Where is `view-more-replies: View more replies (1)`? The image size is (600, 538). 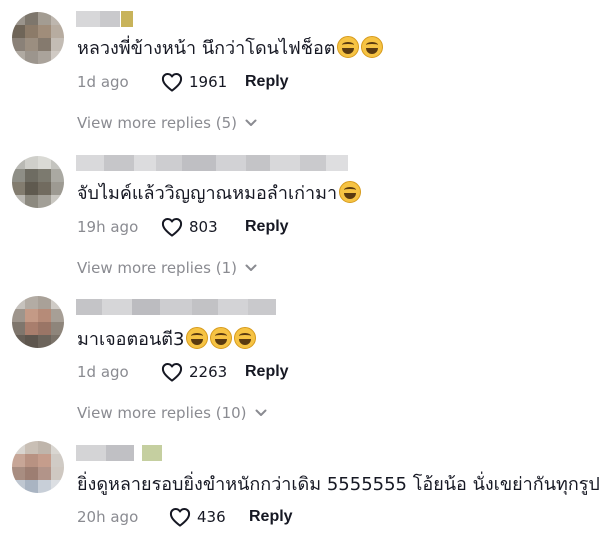 view-more-replies: View more replies (1) is located at coordinates (167, 268).